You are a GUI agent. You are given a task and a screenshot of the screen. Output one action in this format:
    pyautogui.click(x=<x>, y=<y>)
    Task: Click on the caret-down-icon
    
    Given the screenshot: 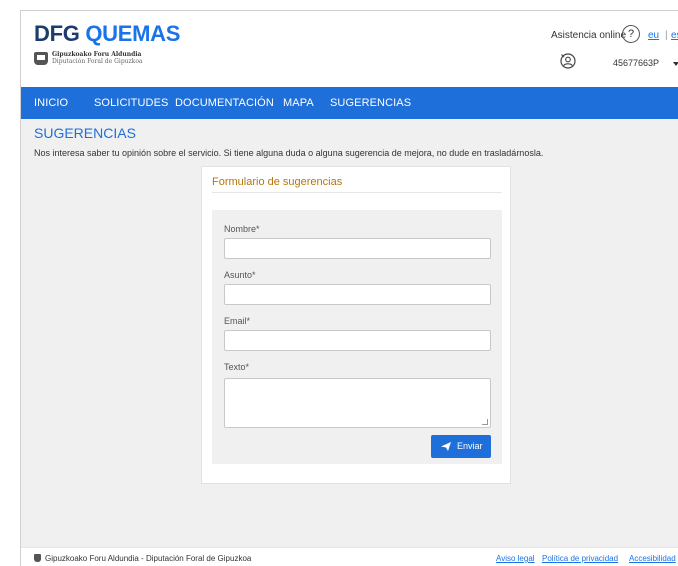 What is the action you would take?
    pyautogui.click(x=675, y=64)
    